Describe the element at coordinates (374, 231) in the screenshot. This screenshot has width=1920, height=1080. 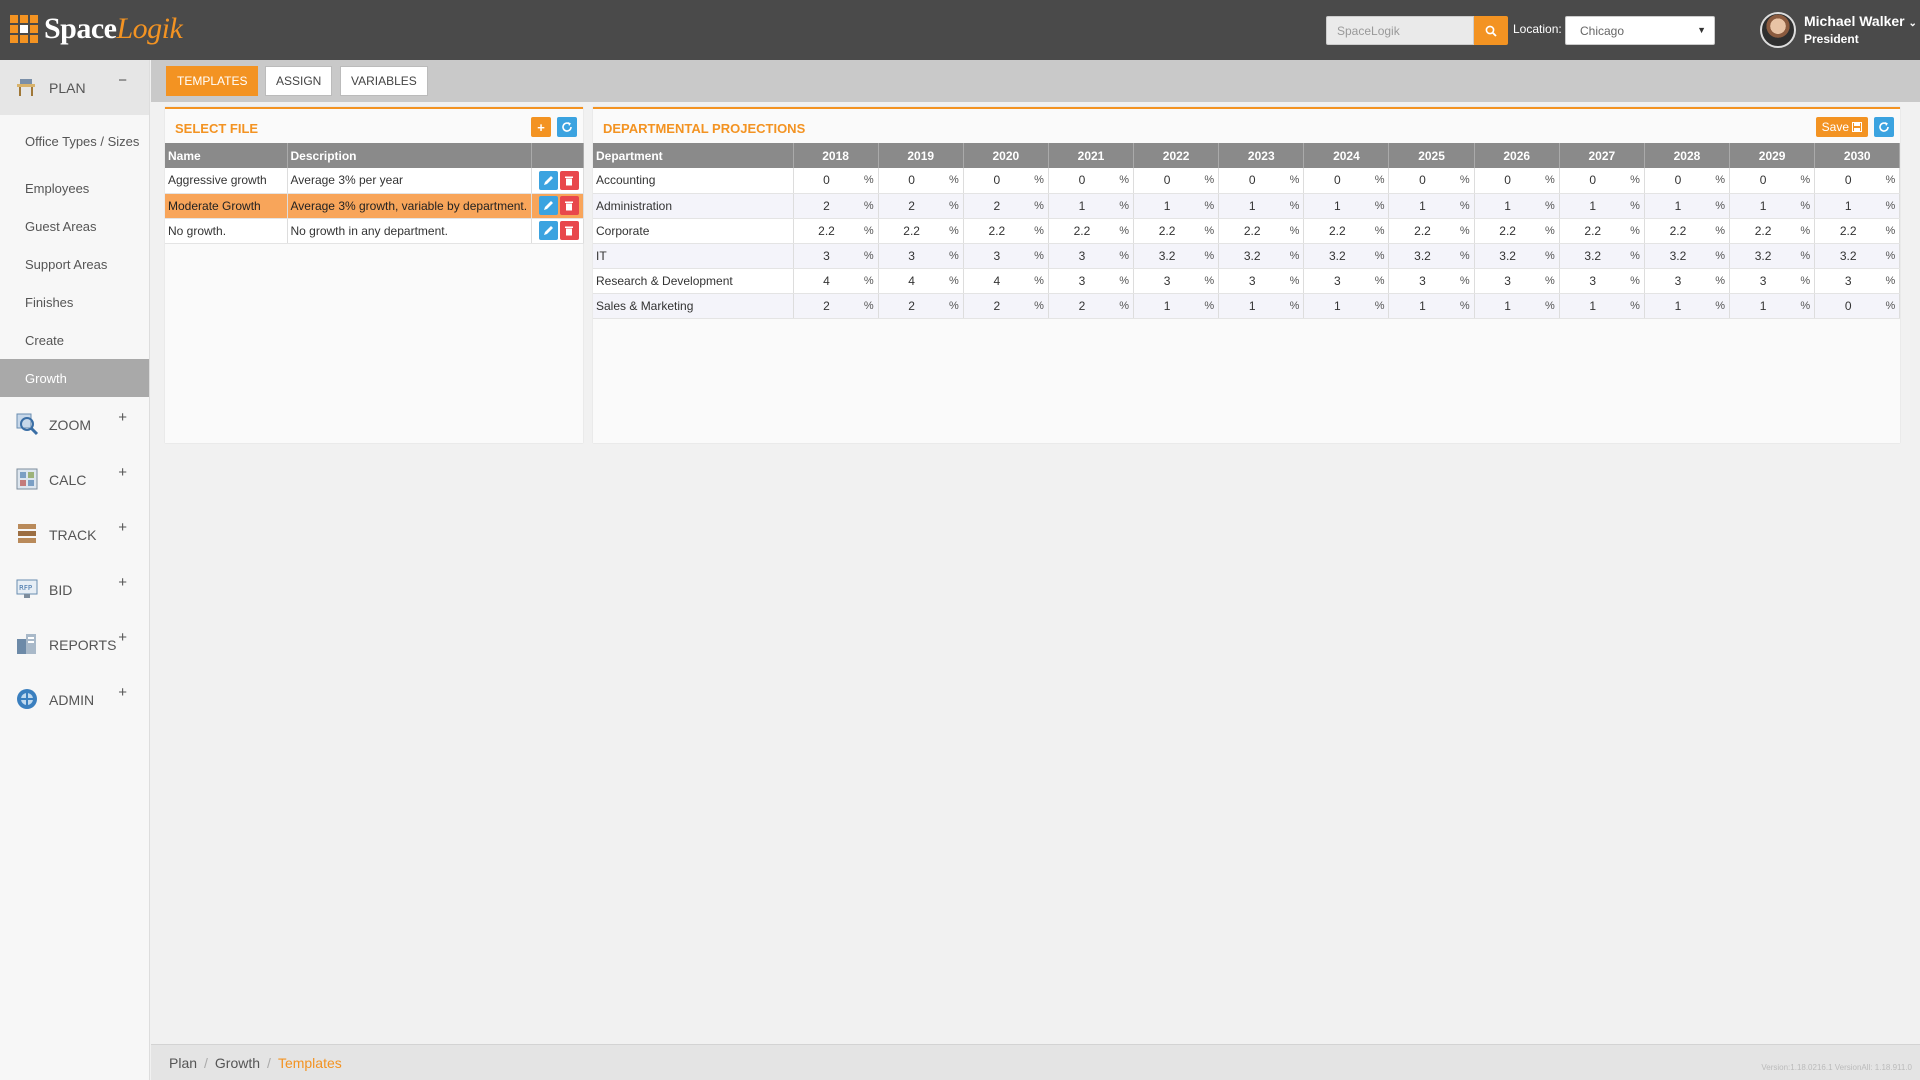
I see `table-row: No growth. No growth in any department.` at that location.